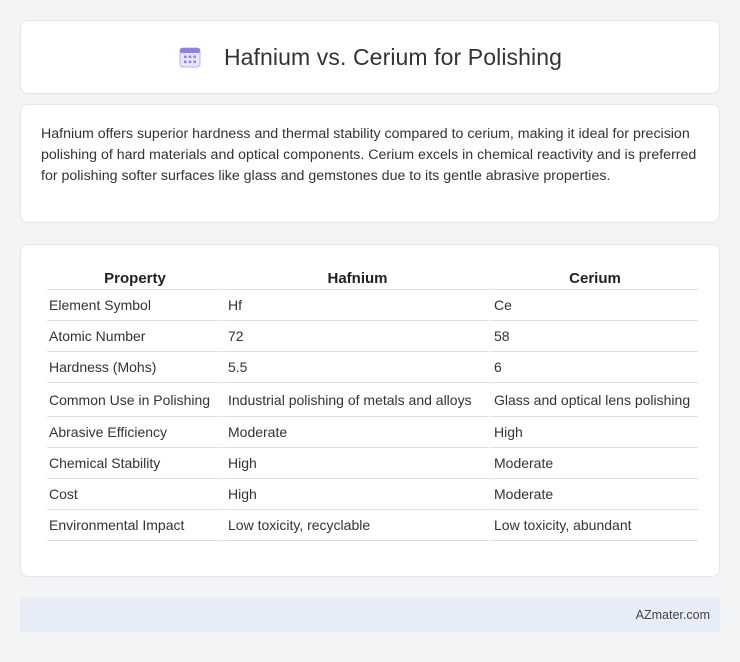 The width and height of the screenshot is (740, 662). I want to click on table-row: Element Symbol Hf Ce, so click(372, 305).